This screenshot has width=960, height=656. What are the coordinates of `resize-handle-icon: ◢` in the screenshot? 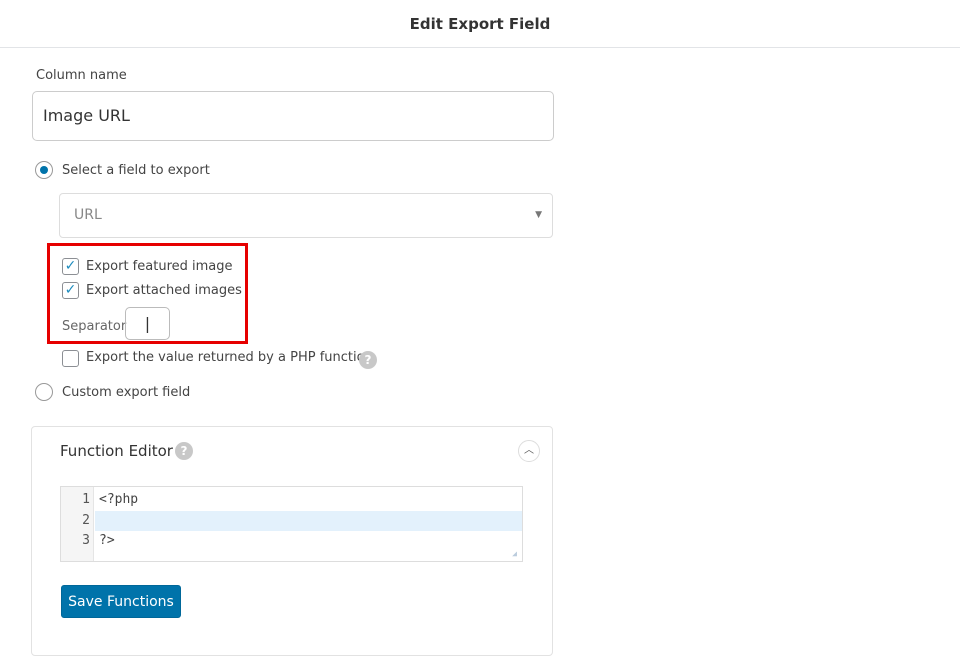 It's located at (514, 553).